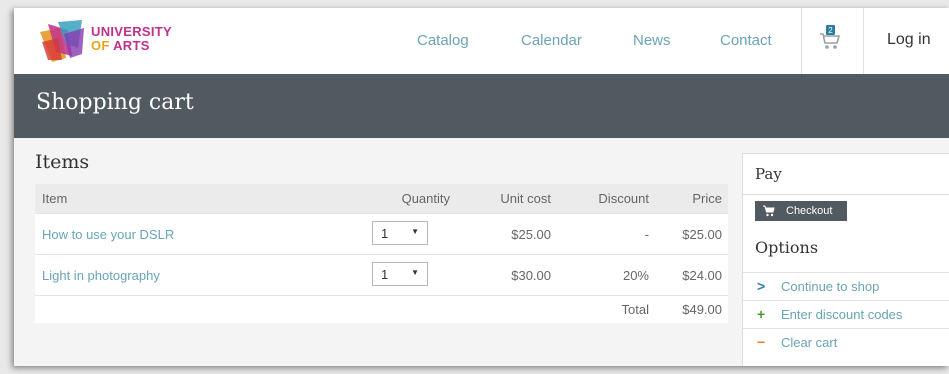  What do you see at coordinates (691, 309) in the screenshot?
I see `total-value: $49.00` at bounding box center [691, 309].